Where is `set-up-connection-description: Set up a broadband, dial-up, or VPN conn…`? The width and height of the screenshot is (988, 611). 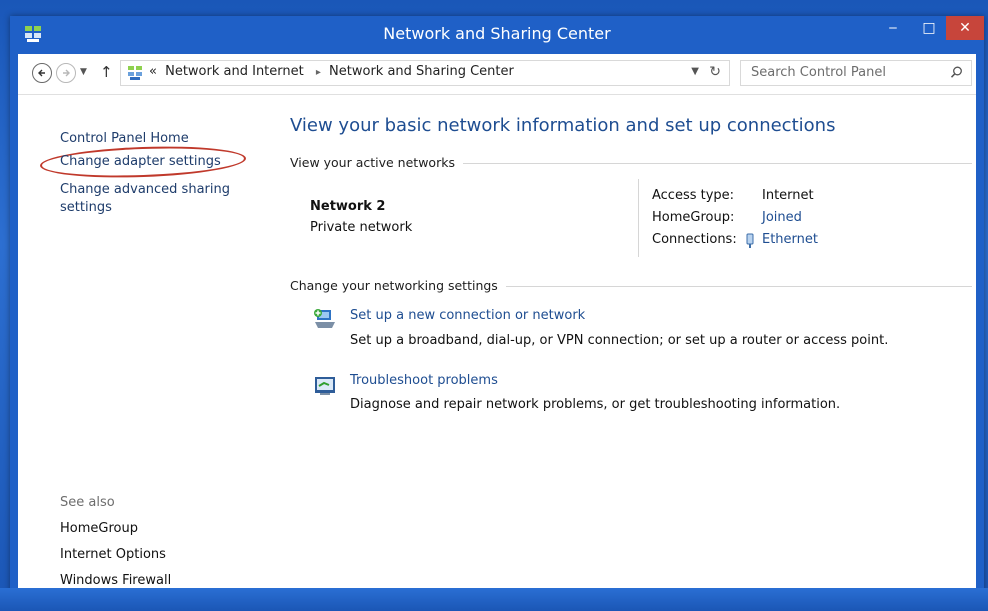 set-up-connection-description: Set up a broadband, dial-up, or VPN conn… is located at coordinates (619, 340).